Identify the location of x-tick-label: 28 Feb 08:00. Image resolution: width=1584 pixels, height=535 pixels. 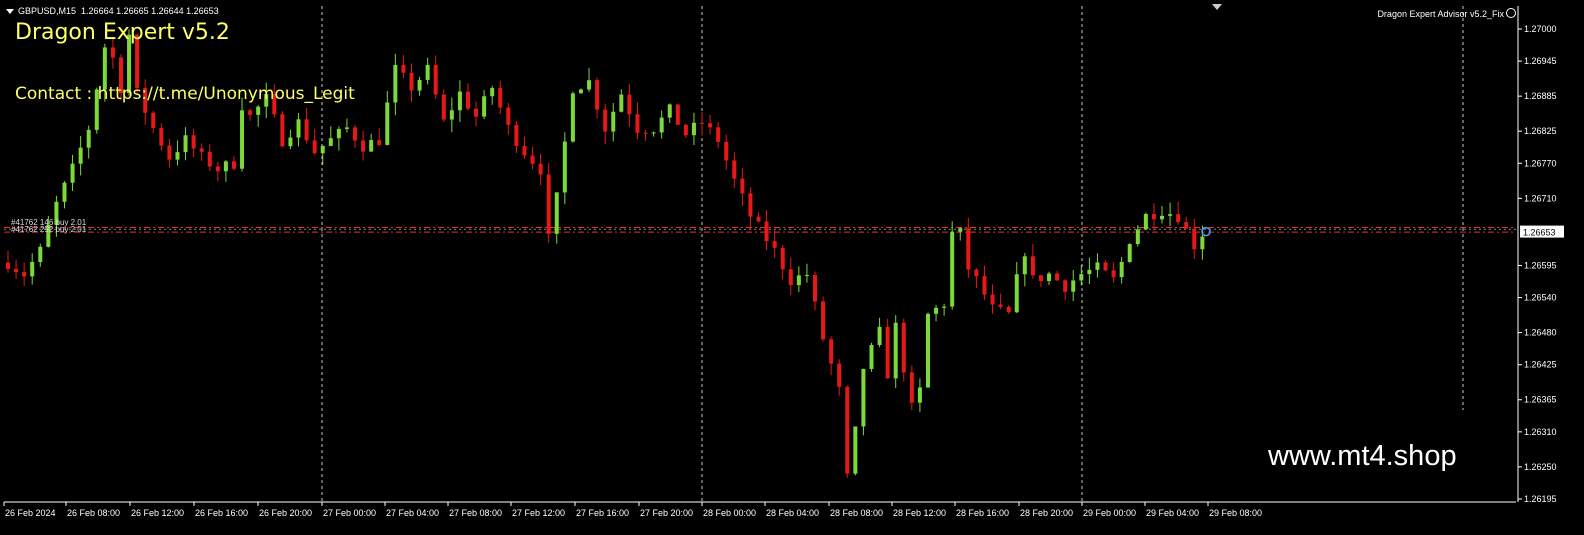
(856, 513).